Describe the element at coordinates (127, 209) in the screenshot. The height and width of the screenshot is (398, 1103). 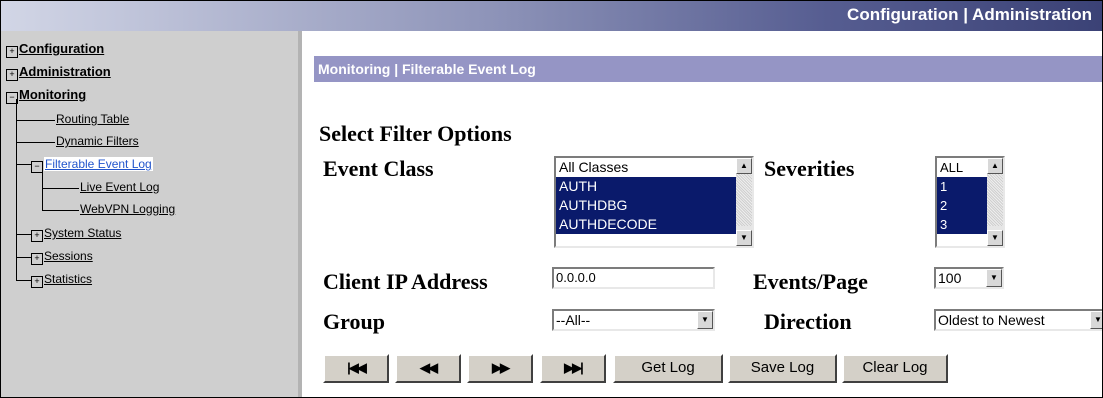
I see `sidebar-item-webvpn-logging: WebVPN Logging` at that location.